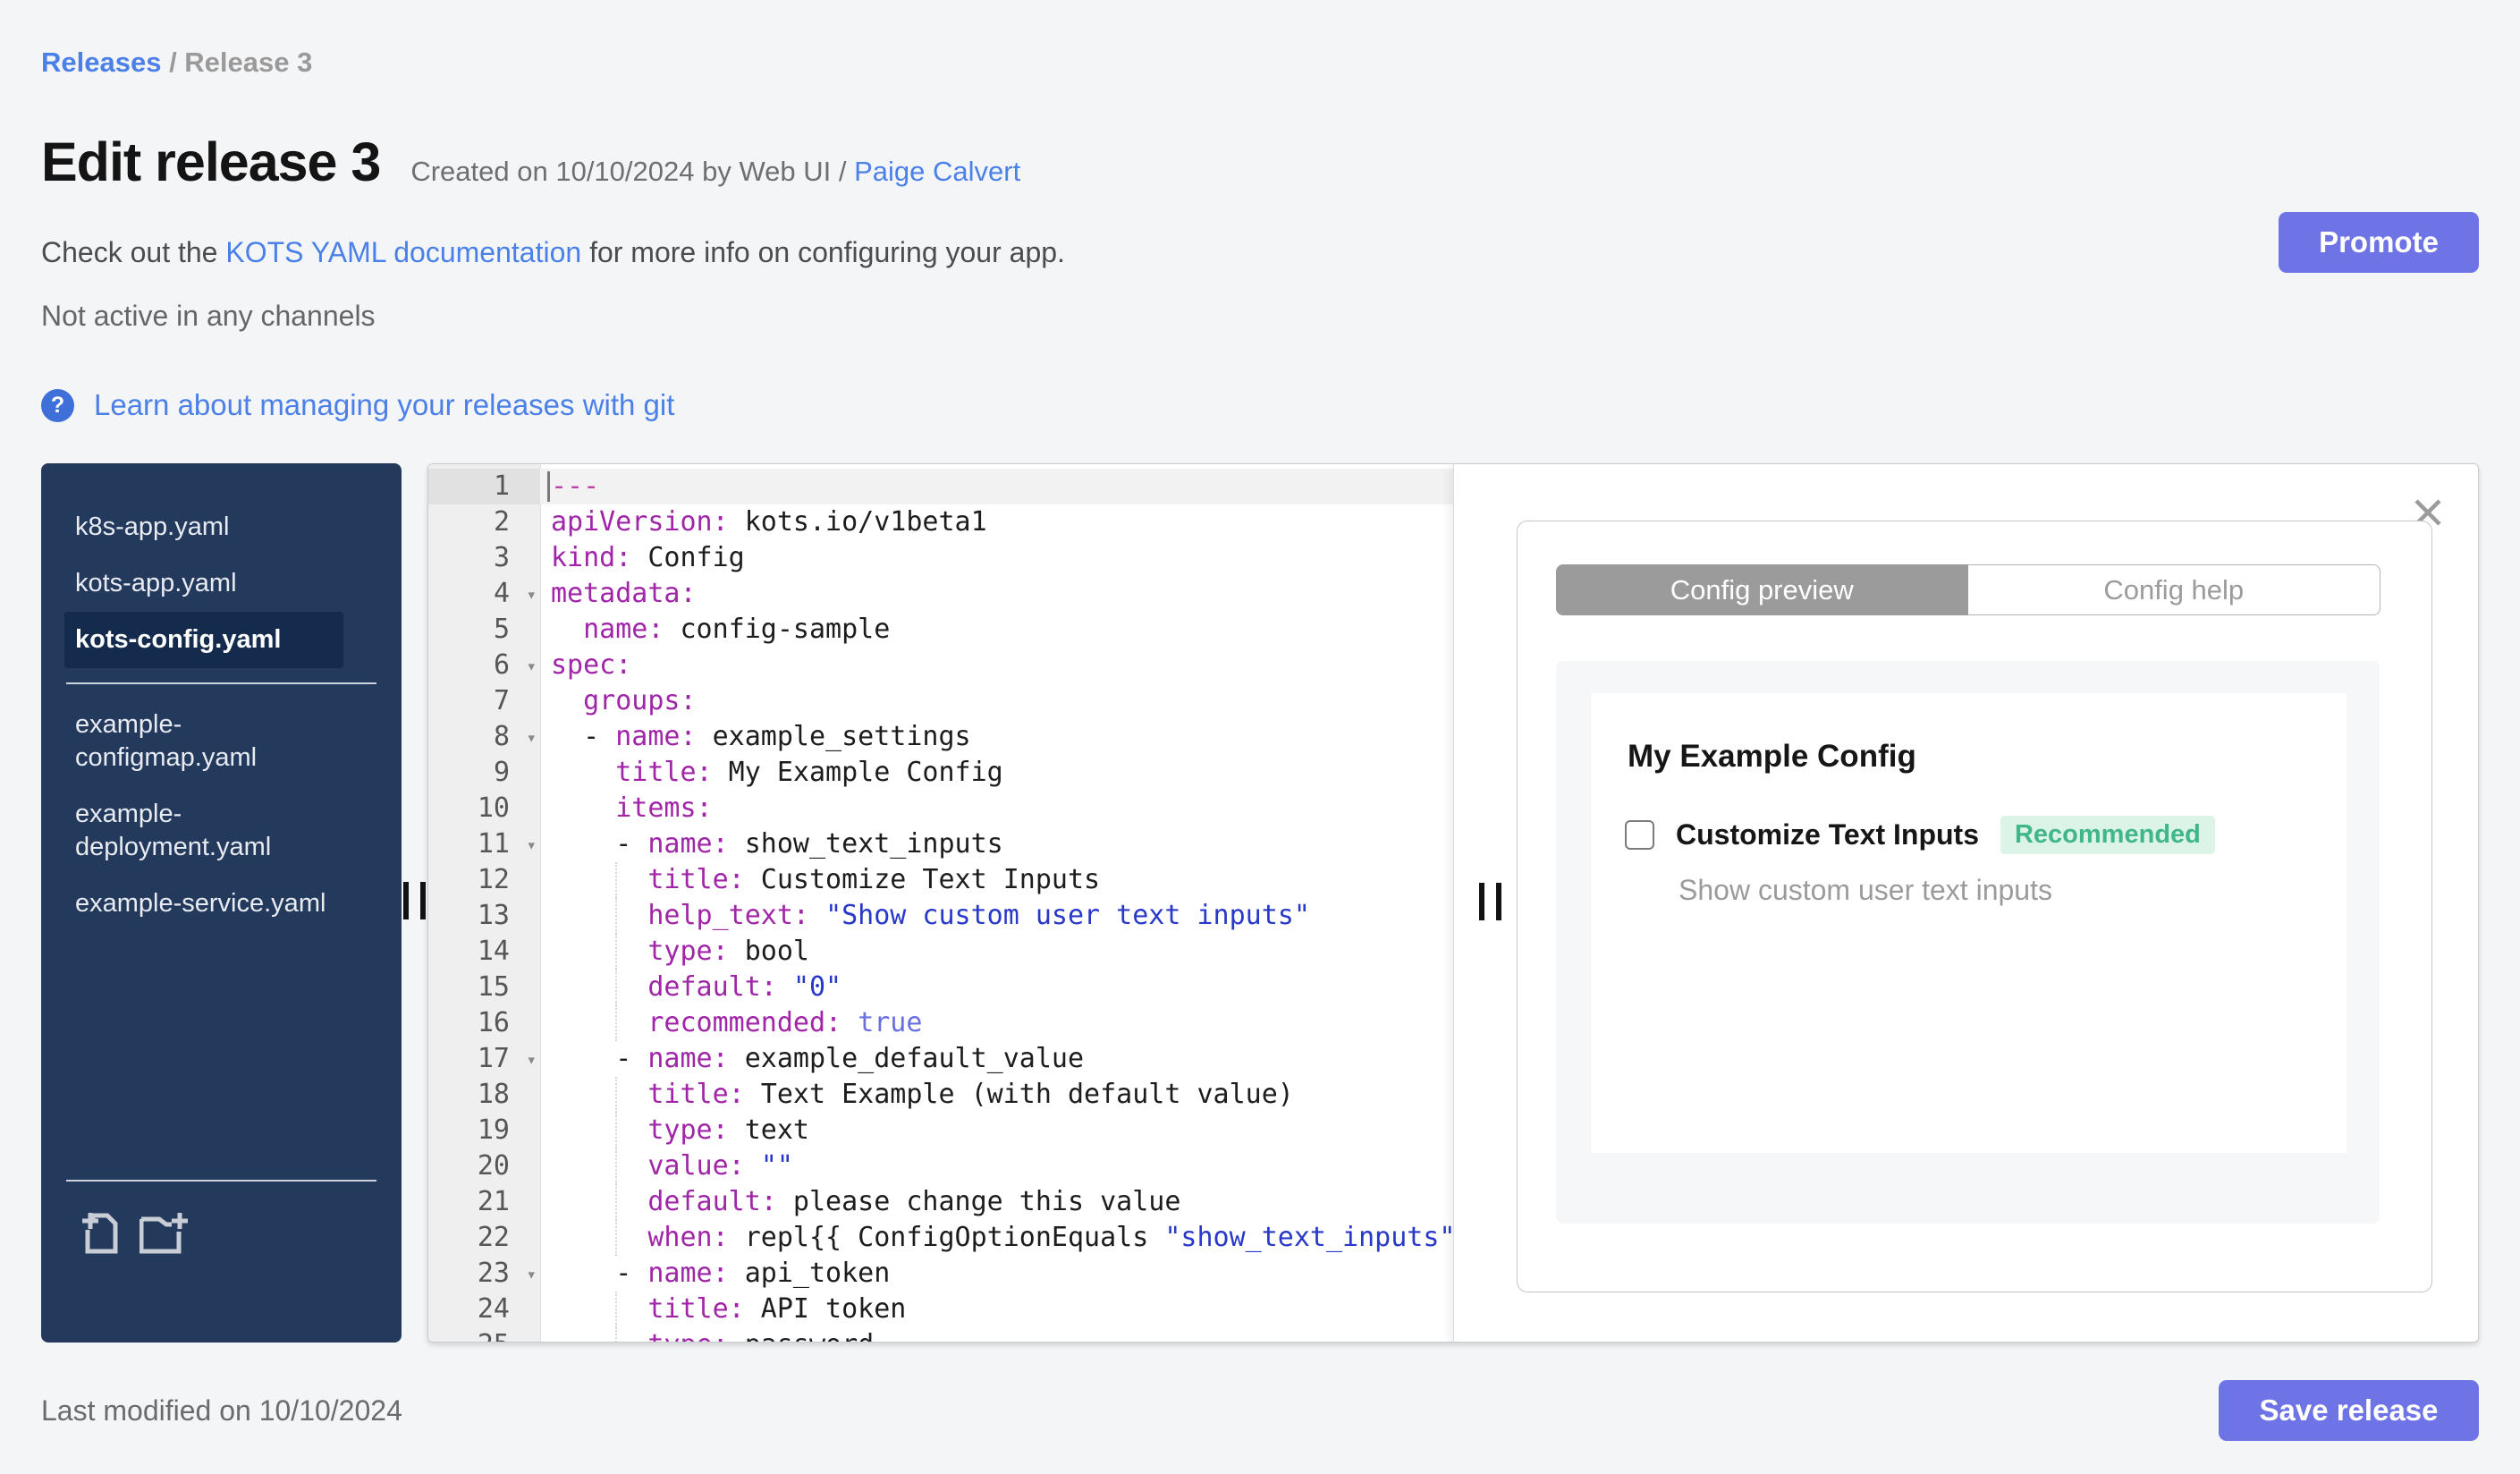  I want to click on tab-config-preview: Config preview, so click(1762, 589).